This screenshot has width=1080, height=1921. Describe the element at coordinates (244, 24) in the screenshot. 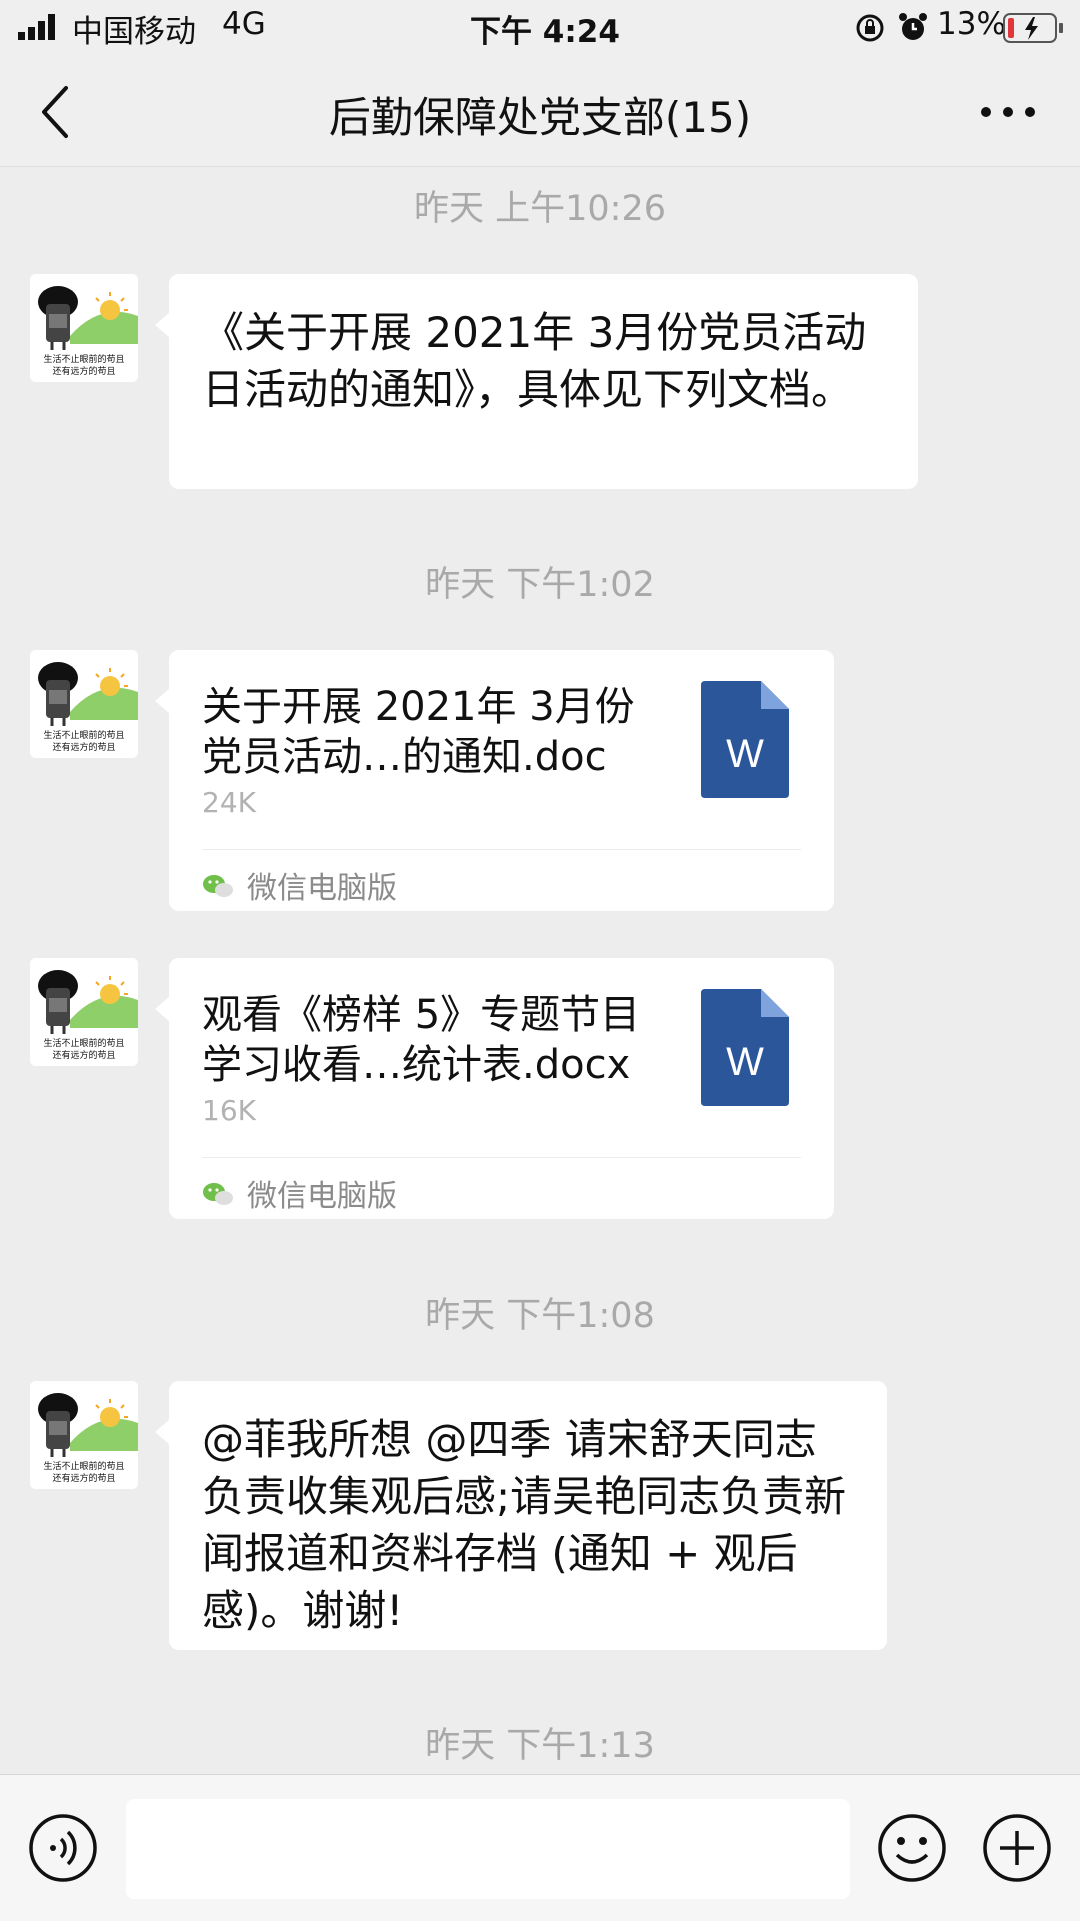

I see `network-type: 4G` at that location.